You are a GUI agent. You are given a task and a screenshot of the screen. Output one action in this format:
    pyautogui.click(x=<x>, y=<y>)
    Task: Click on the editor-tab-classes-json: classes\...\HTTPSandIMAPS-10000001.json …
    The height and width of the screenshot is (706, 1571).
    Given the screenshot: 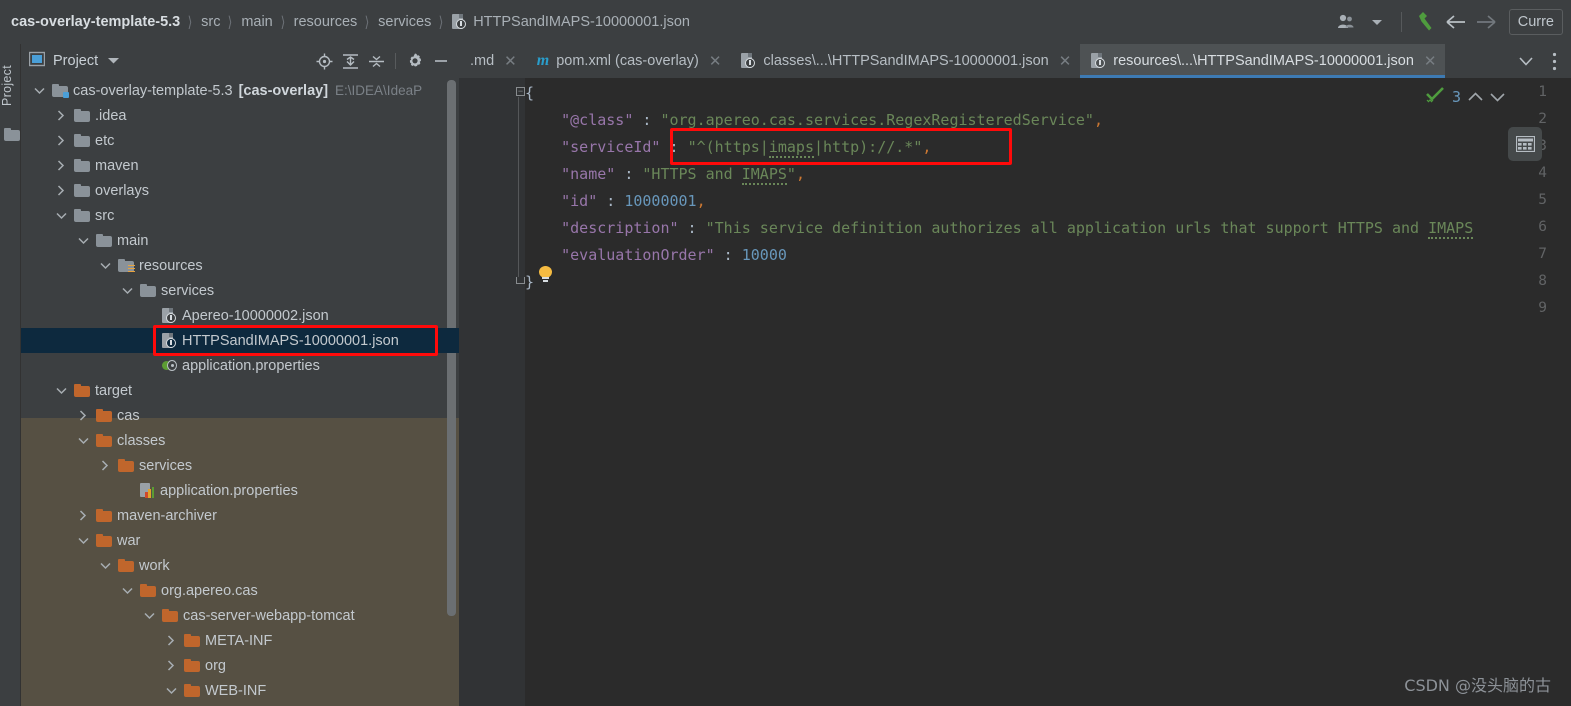 What is the action you would take?
    pyautogui.click(x=905, y=61)
    